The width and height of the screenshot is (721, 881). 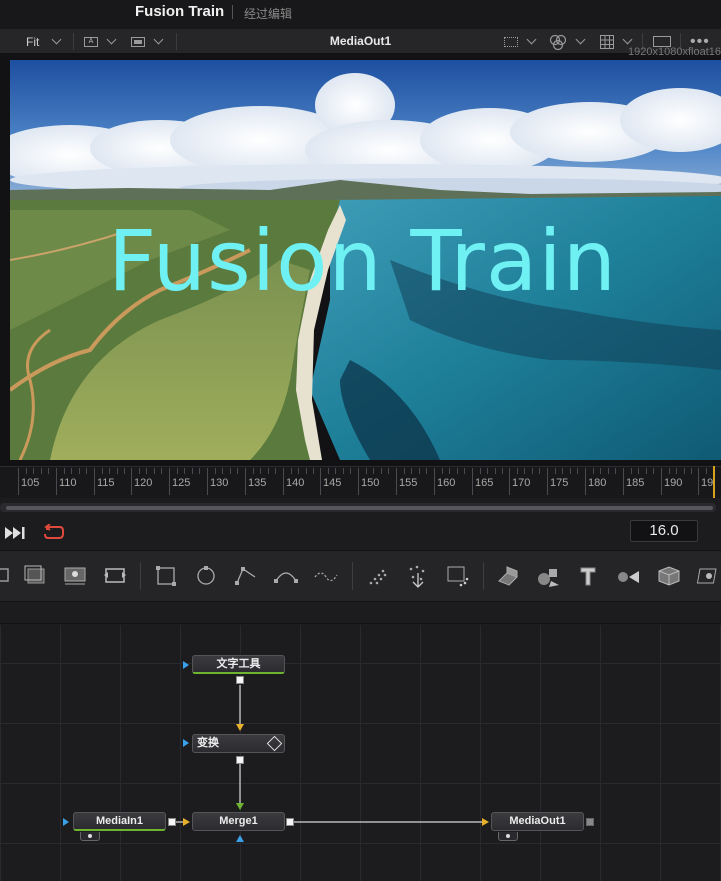 I want to click on ruler-tick-label: 180, so click(x=597, y=483).